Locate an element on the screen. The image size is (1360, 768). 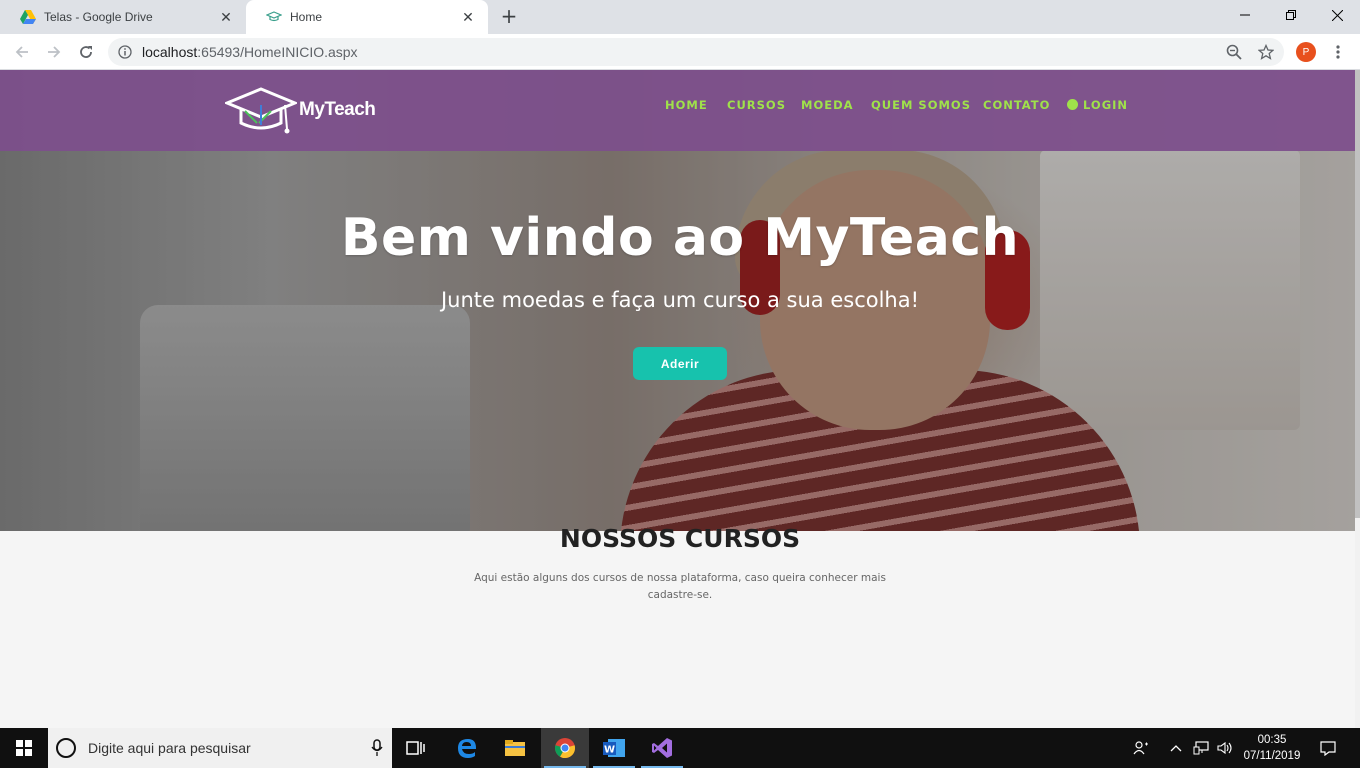
tab-home: Home ✕ is located at coordinates (367, 17).